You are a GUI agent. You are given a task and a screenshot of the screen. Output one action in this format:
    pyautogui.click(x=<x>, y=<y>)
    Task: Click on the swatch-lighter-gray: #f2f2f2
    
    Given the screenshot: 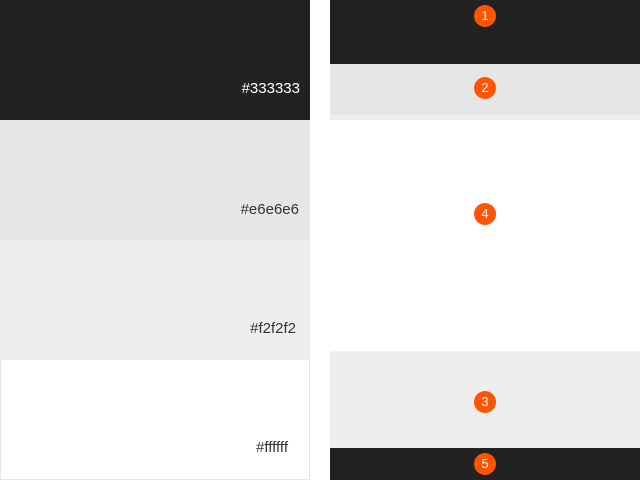 What is the action you would take?
    pyautogui.click(x=155, y=300)
    